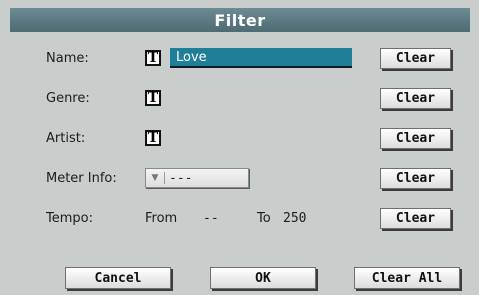 The width and height of the screenshot is (479, 295). What do you see at coordinates (161, 218) in the screenshot?
I see `tempo-from-label: From` at bounding box center [161, 218].